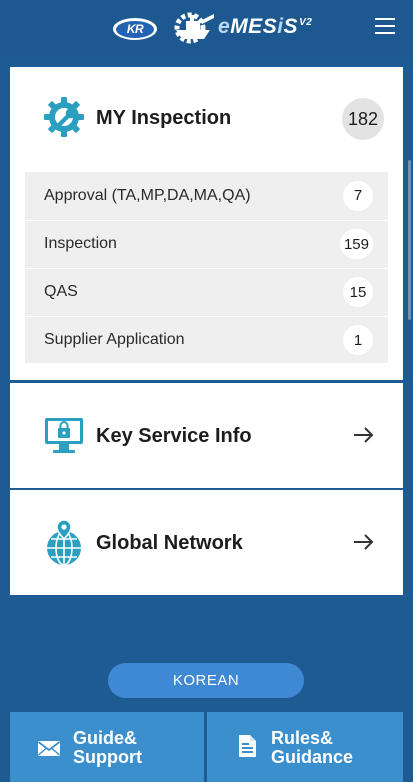  Describe the element at coordinates (386, 27) in the screenshot. I see `hamburger-menu-icon` at that location.